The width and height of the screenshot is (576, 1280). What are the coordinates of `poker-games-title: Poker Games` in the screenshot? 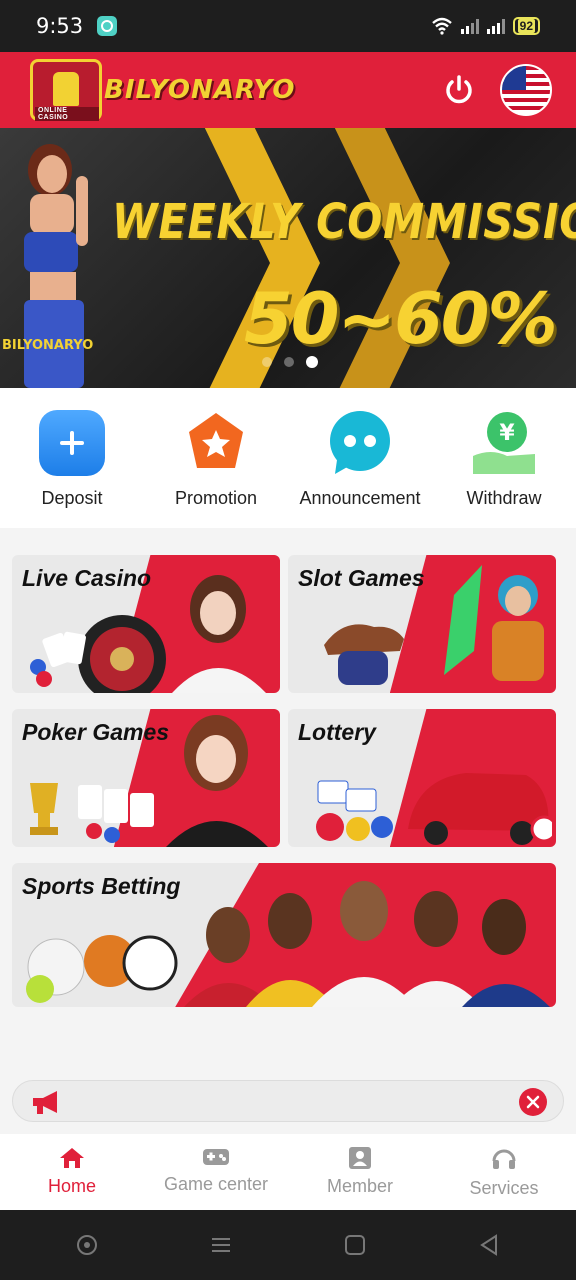 It's located at (96, 732).